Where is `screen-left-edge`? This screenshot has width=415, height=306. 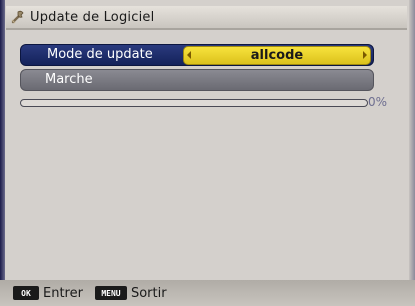 screen-left-edge is located at coordinates (2, 153).